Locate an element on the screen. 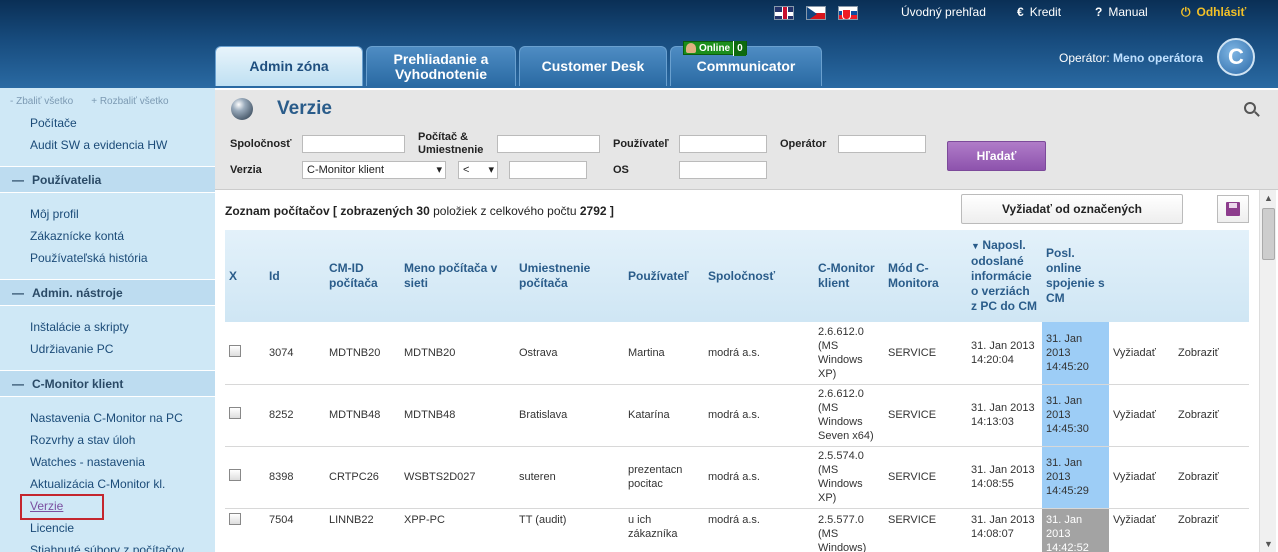  os-input is located at coordinates (723, 170).